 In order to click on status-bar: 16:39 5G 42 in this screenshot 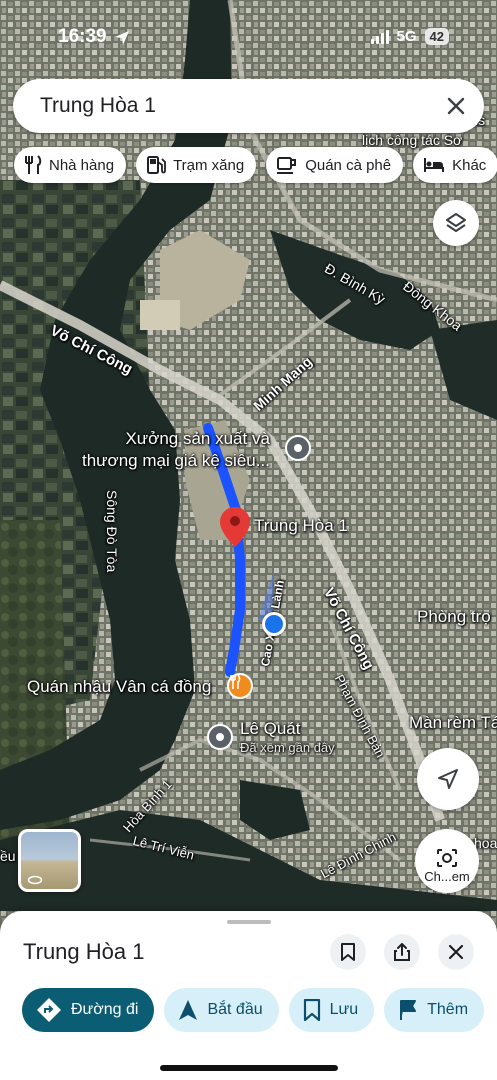, I will do `click(248, 37)`.